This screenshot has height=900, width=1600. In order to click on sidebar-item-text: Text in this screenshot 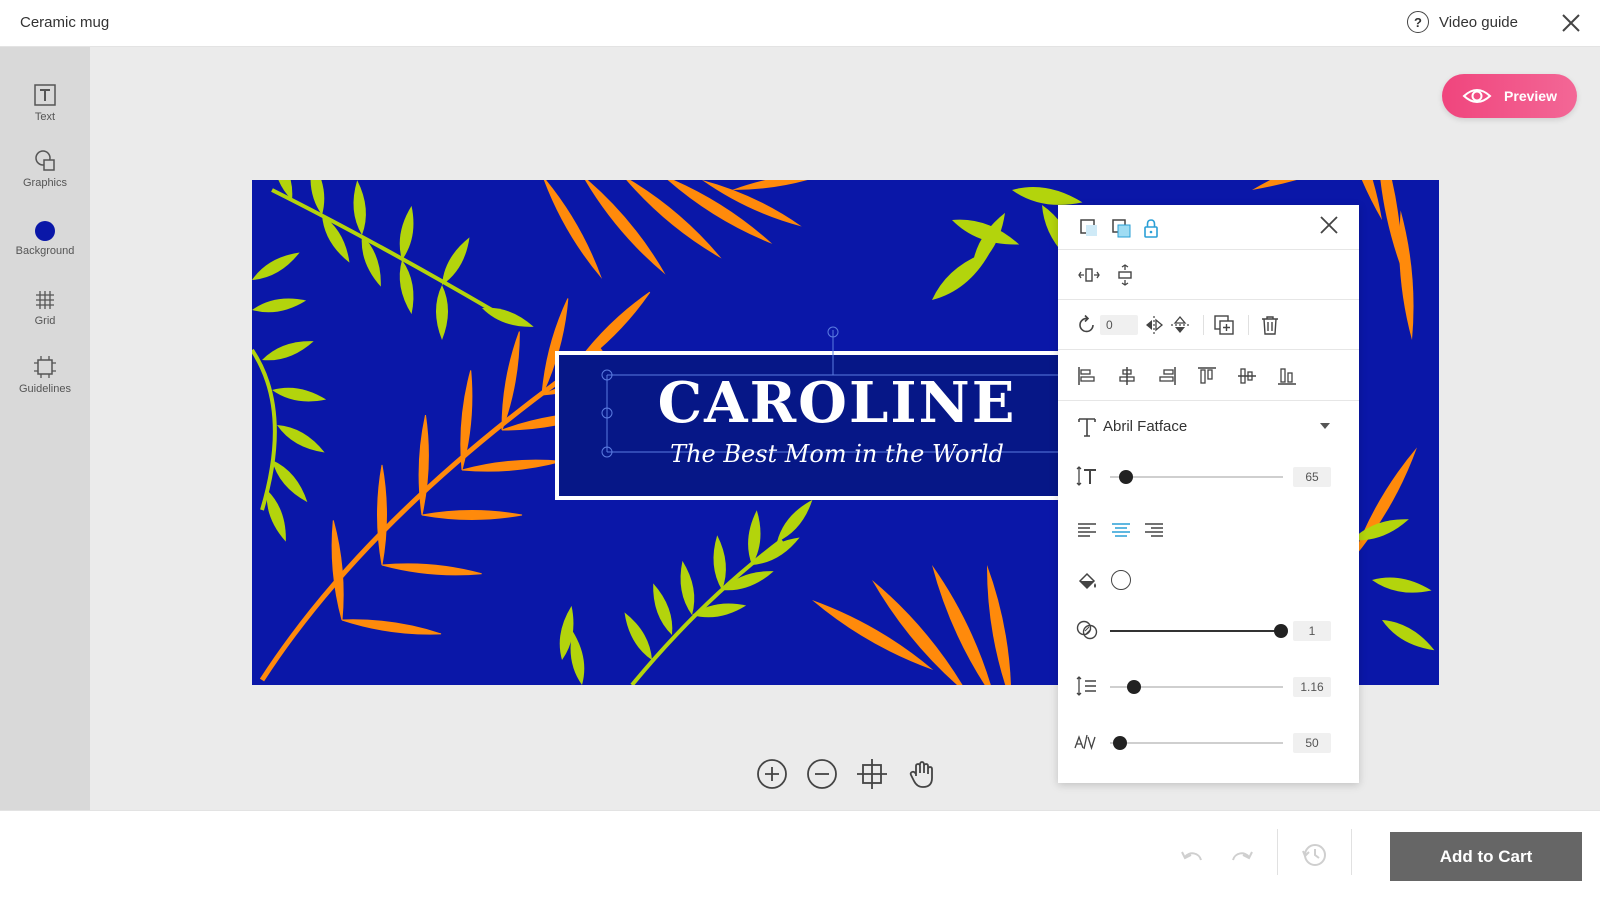, I will do `click(45, 103)`.